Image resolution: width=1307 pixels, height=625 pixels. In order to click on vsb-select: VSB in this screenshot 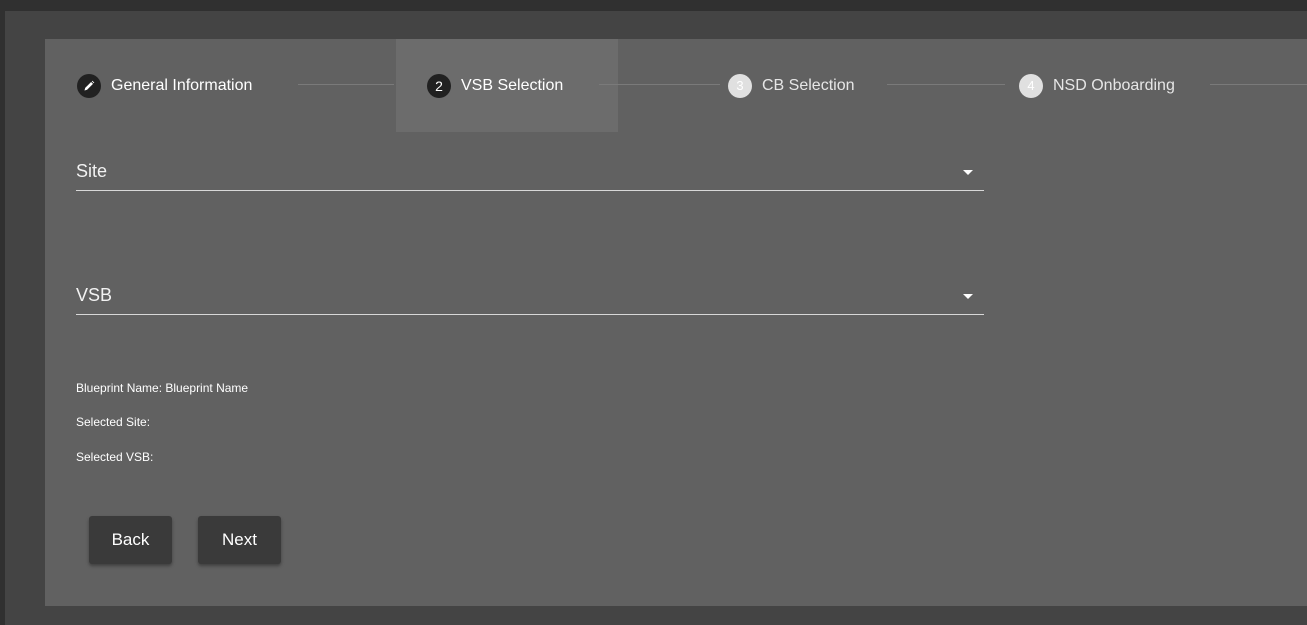, I will do `click(530, 294)`.